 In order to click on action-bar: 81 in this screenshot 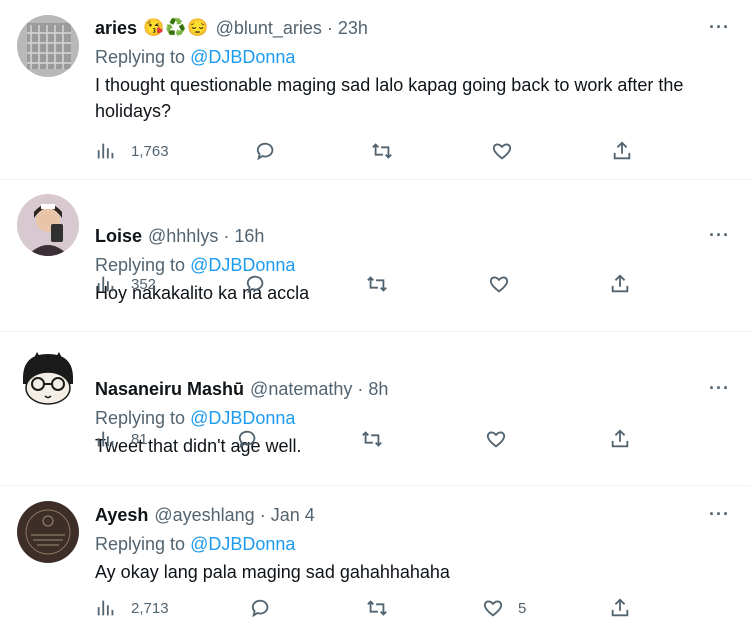, I will do `click(375, 440)`.